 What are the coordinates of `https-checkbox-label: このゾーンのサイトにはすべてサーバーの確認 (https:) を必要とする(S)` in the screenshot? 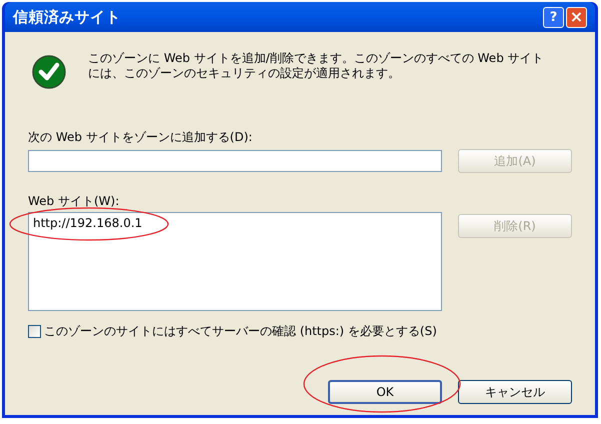 It's located at (240, 331).